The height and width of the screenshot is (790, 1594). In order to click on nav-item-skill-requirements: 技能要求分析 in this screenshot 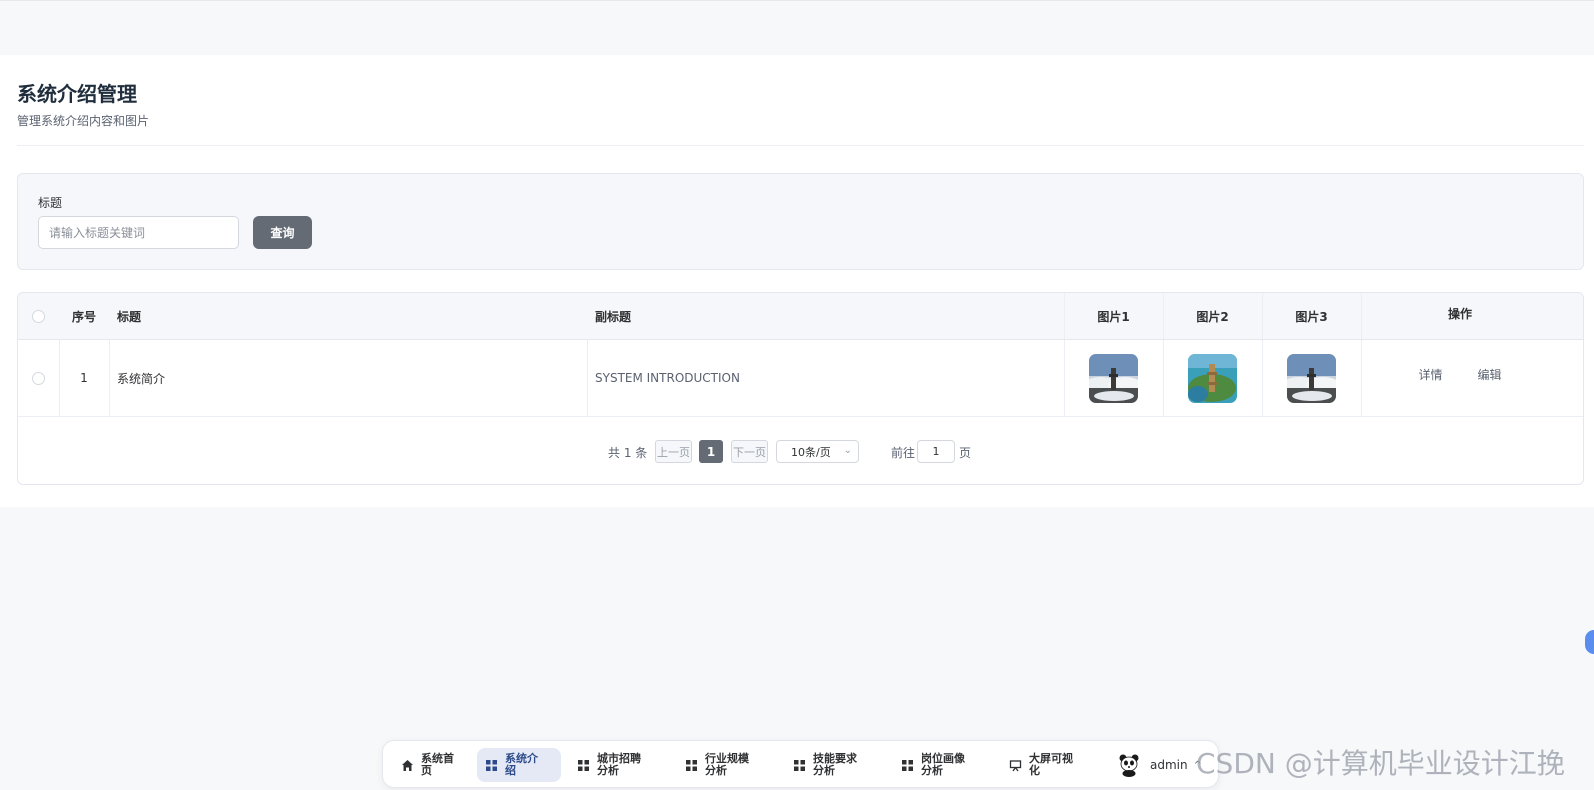, I will do `click(827, 765)`.